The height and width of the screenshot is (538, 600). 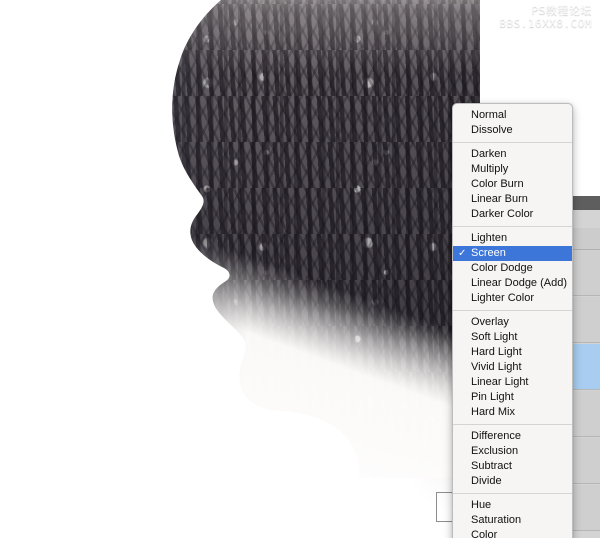 I want to click on menu-item-pin-light: Pin Light, so click(x=512, y=397).